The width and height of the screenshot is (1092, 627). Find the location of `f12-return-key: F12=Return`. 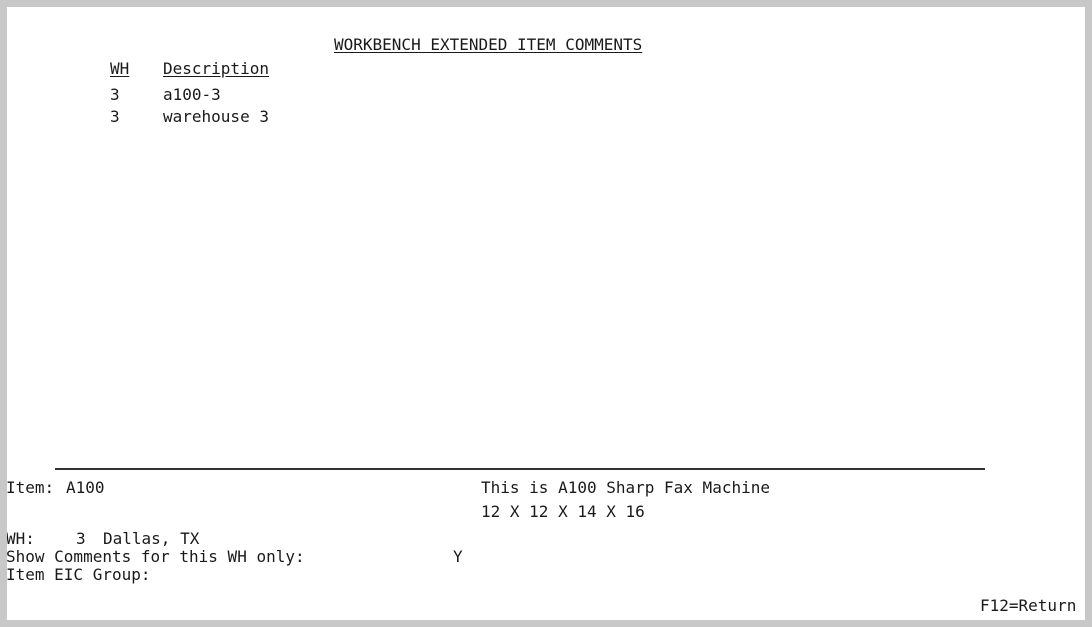

f12-return-key: F12=Return is located at coordinates (1028, 606).